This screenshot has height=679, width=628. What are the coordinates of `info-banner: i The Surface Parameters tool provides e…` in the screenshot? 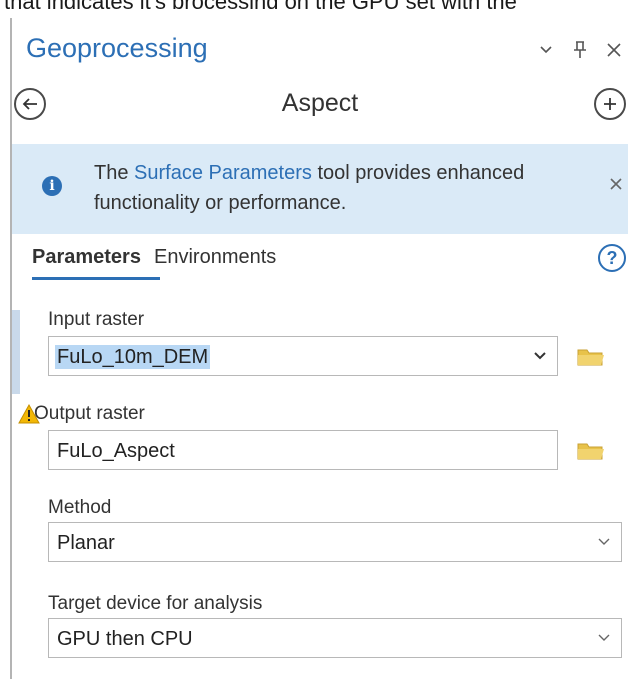 It's located at (320, 189).